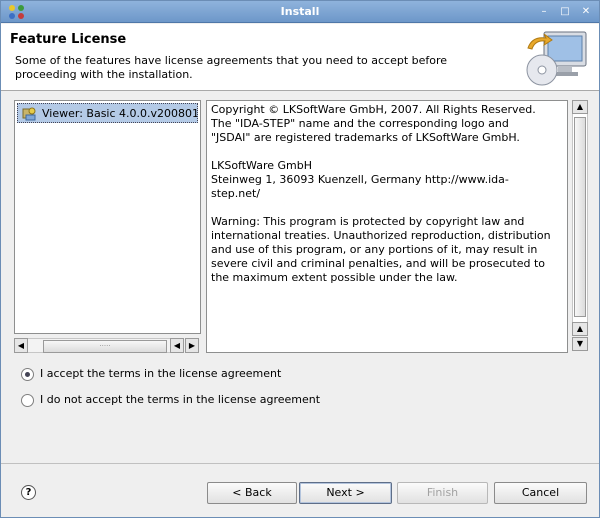 The width and height of the screenshot is (600, 518). What do you see at coordinates (345, 493) in the screenshot?
I see `next-button: Next >` at bounding box center [345, 493].